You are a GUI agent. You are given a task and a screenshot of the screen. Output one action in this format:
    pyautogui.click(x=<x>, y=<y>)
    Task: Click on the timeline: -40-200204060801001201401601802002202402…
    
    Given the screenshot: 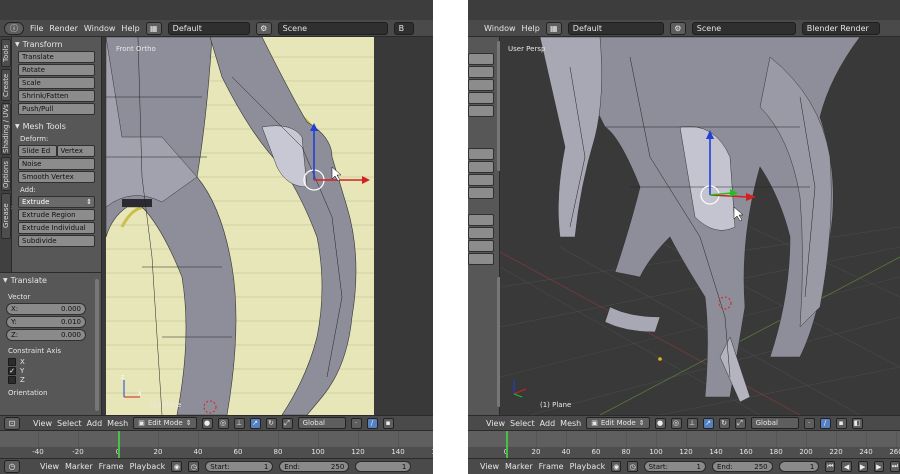 What is the action you would take?
    pyautogui.click(x=216, y=444)
    